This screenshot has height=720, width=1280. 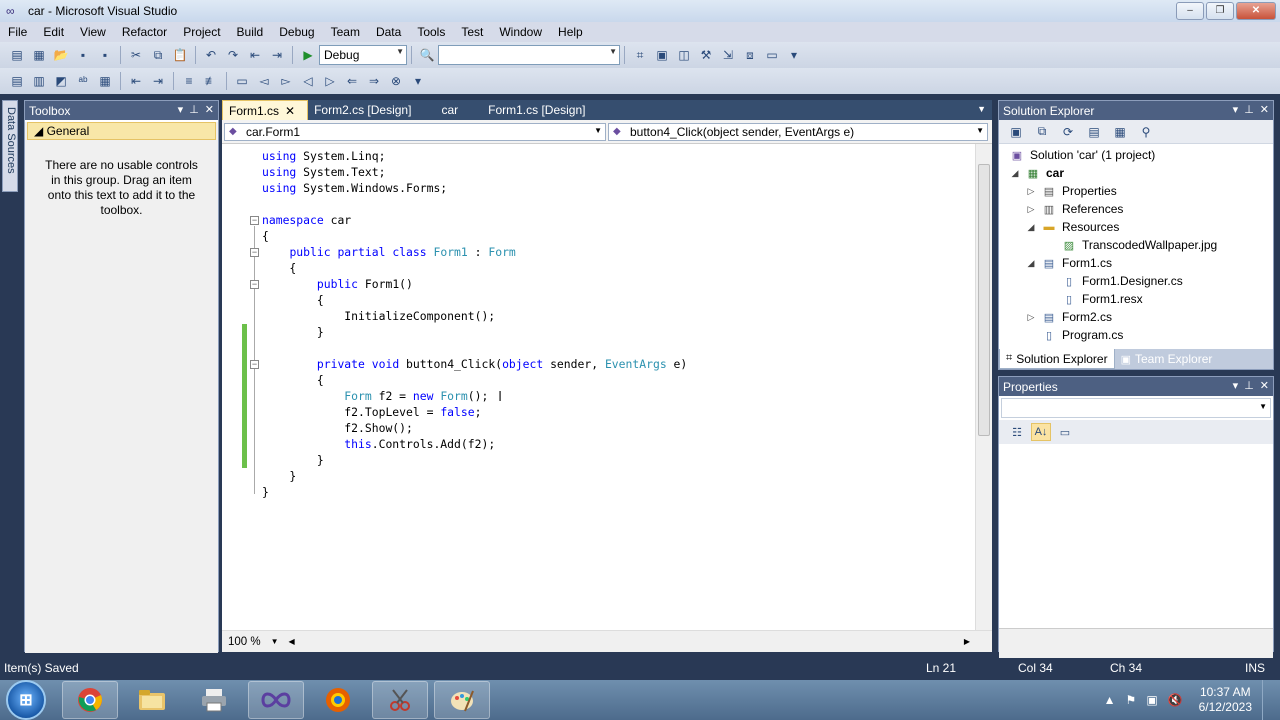 What do you see at coordinates (1131, 700) in the screenshot?
I see `action-center-icon: ⚑` at bounding box center [1131, 700].